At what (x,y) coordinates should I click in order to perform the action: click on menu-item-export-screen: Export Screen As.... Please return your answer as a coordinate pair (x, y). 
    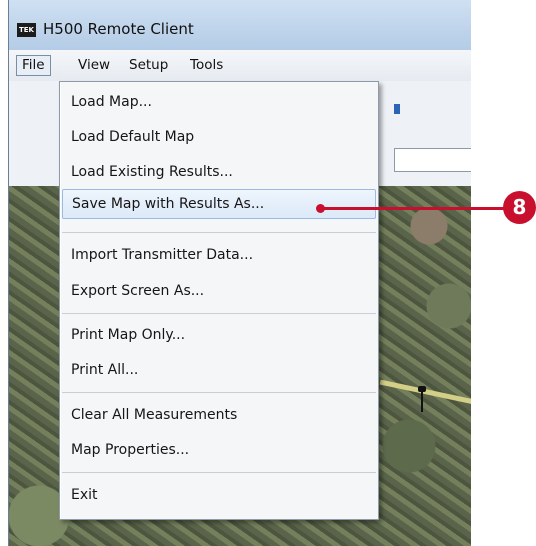
    Looking at the image, I should click on (219, 291).